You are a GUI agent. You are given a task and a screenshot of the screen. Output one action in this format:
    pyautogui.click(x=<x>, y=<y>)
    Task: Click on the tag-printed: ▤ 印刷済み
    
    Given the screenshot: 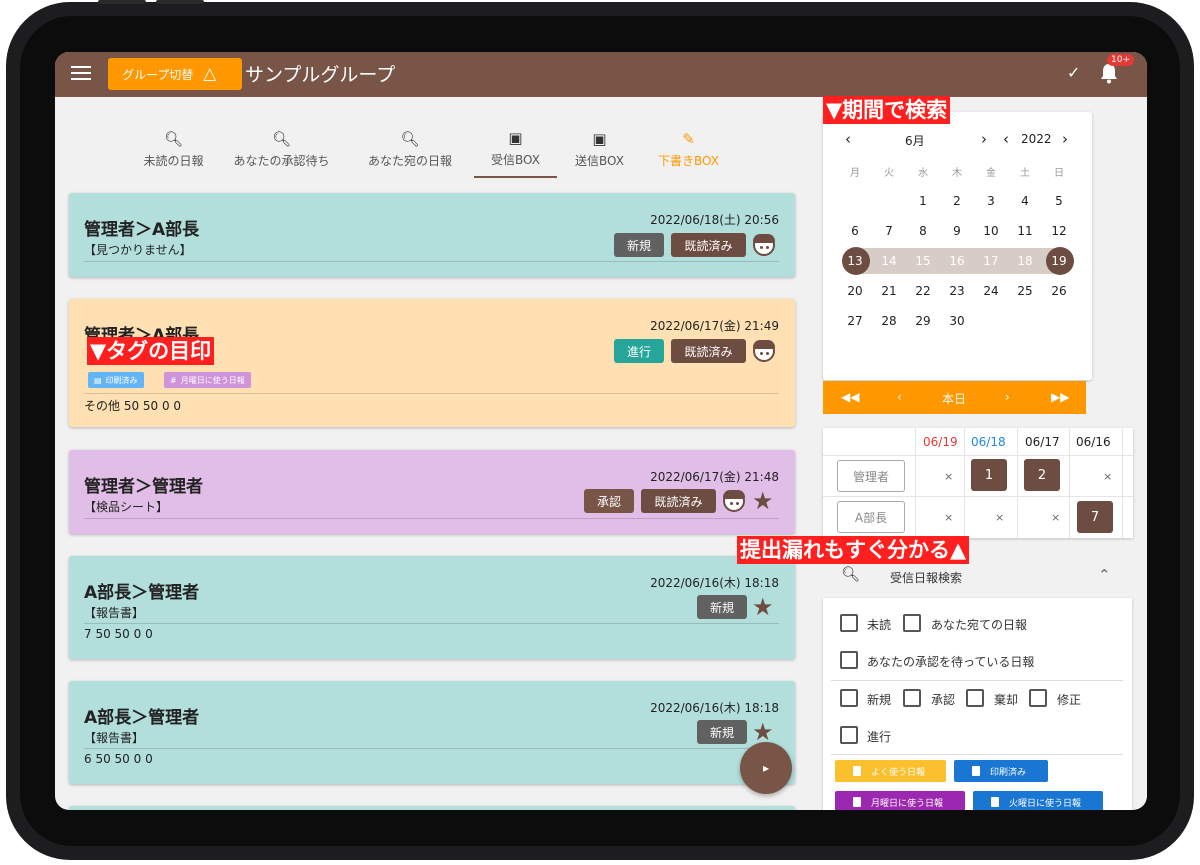 What is the action you would take?
    pyautogui.click(x=116, y=380)
    